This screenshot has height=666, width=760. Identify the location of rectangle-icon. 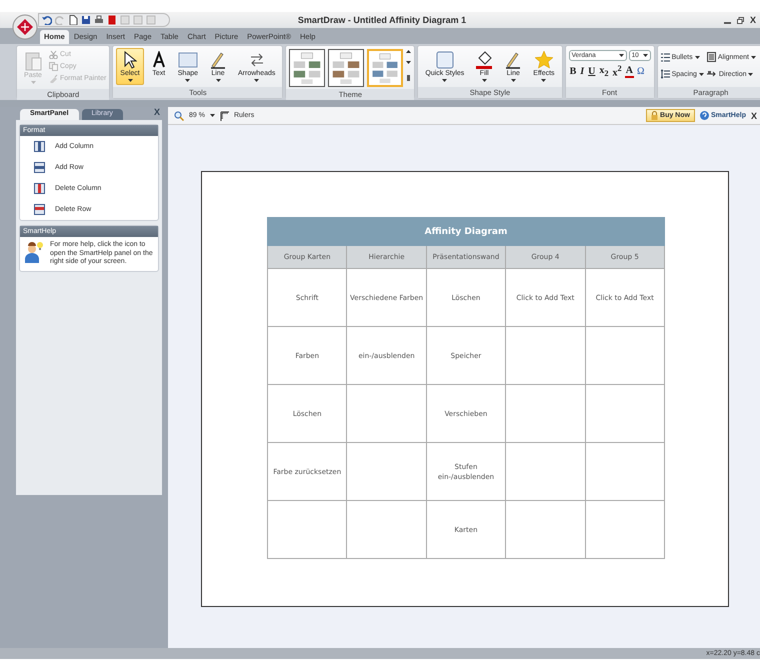
(188, 60).